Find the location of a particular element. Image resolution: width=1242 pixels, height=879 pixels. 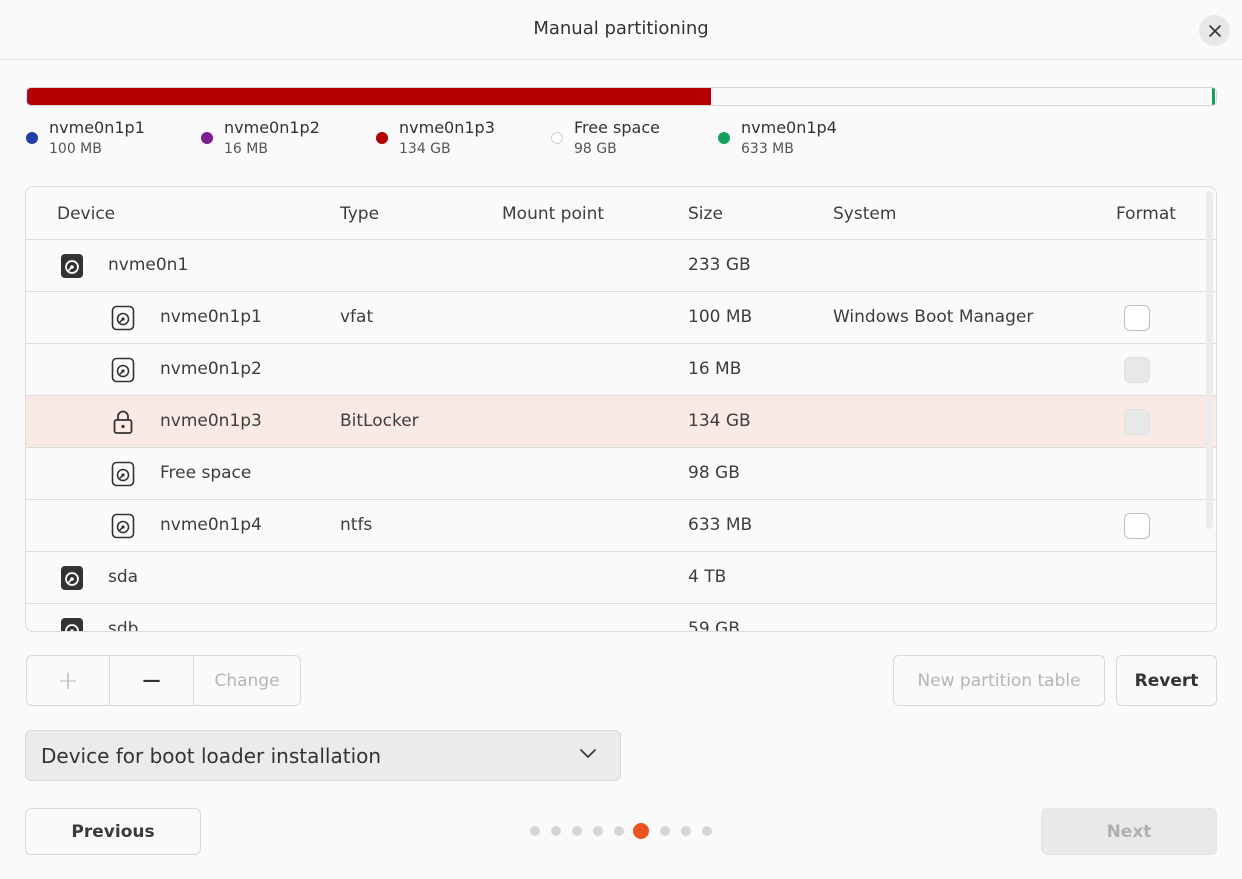

legend-partition-name: nvme0n1p3 is located at coordinates (447, 127).